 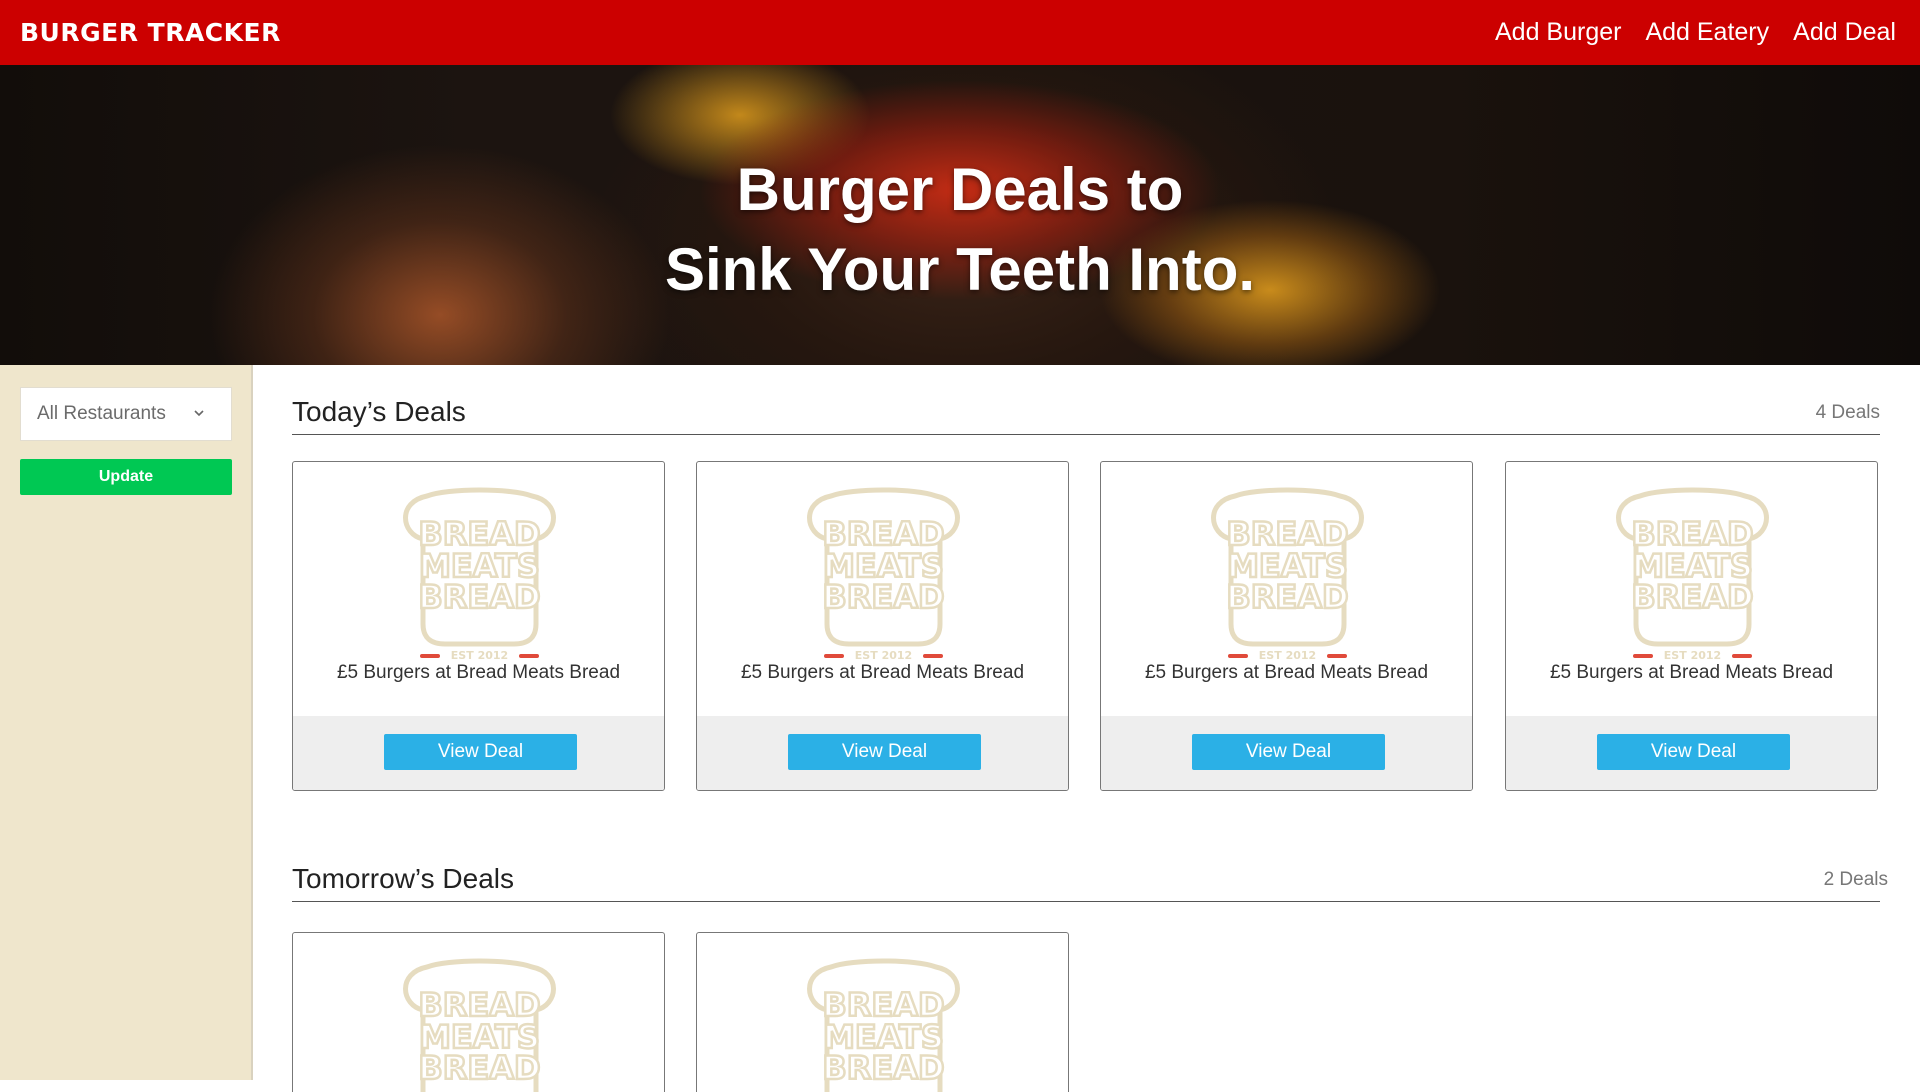 What do you see at coordinates (1844, 32) in the screenshot?
I see `nav-add-deal: Add Deal` at bounding box center [1844, 32].